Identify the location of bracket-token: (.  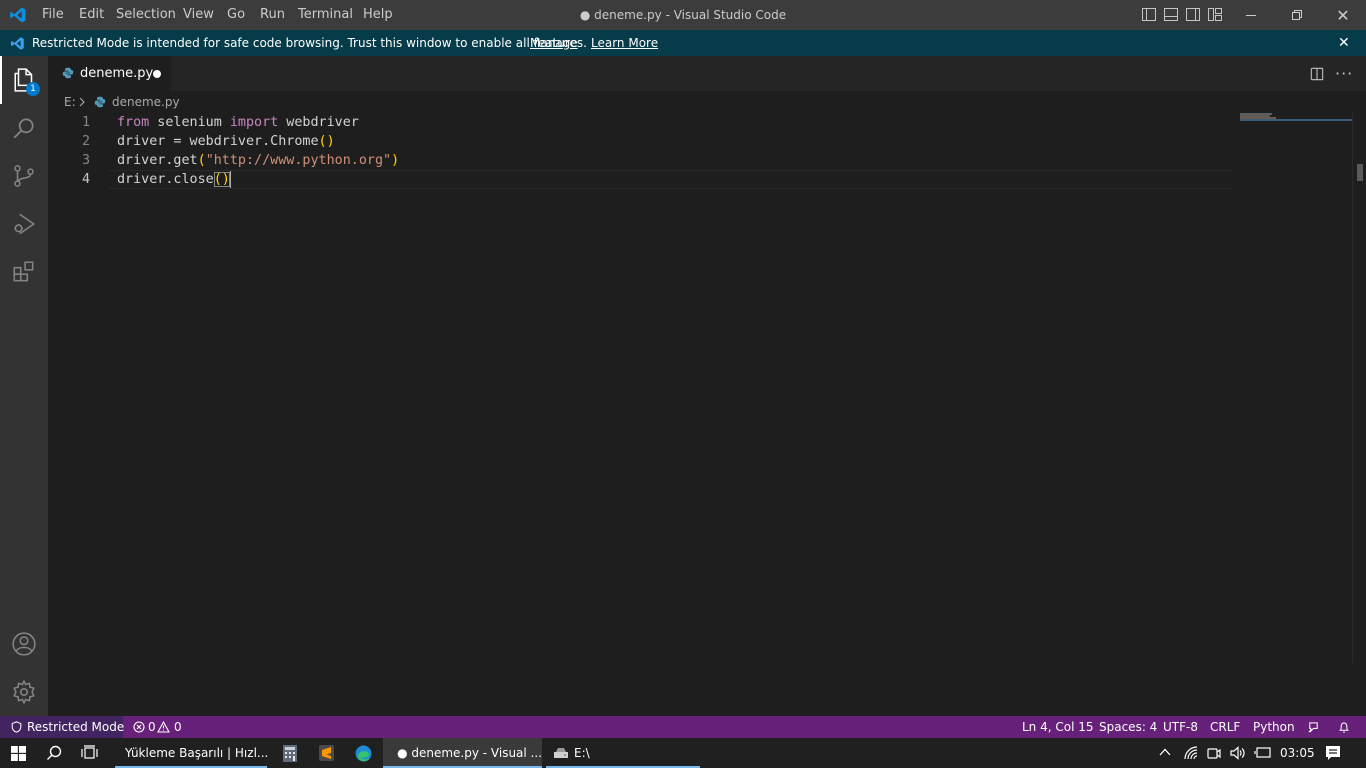
(201, 160).